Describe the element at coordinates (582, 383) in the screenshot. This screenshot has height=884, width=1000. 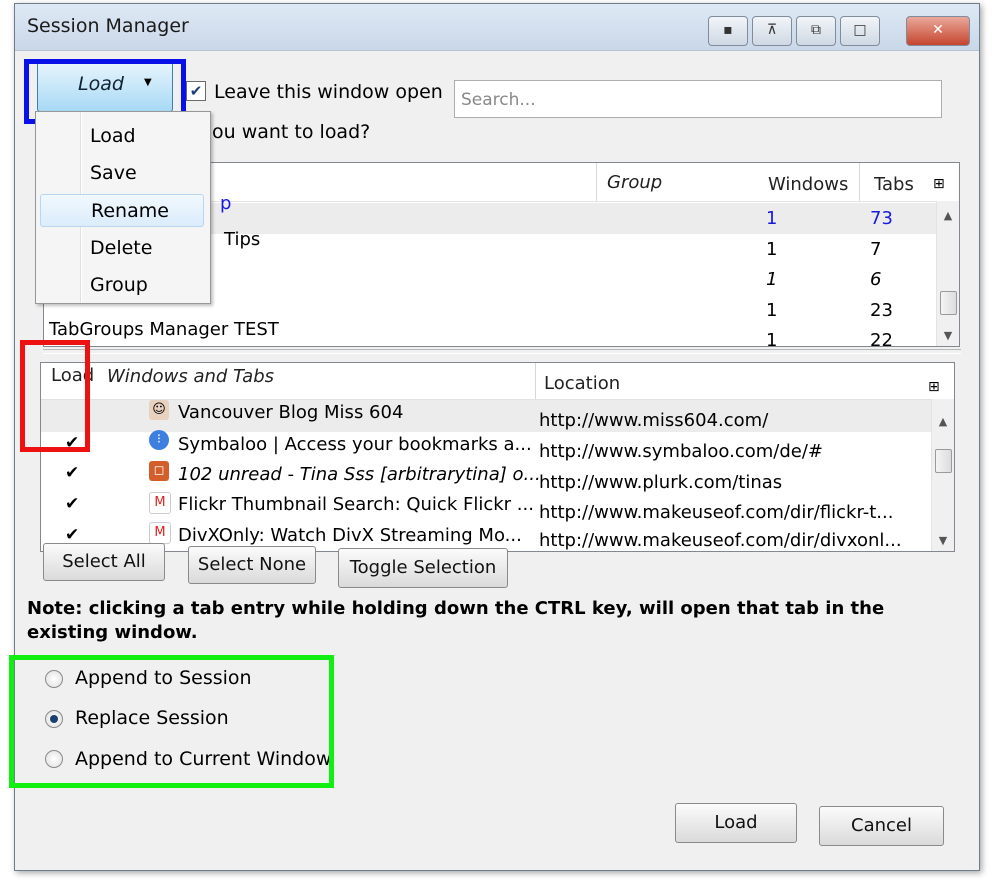
I see `location-column-header: Location` at that location.